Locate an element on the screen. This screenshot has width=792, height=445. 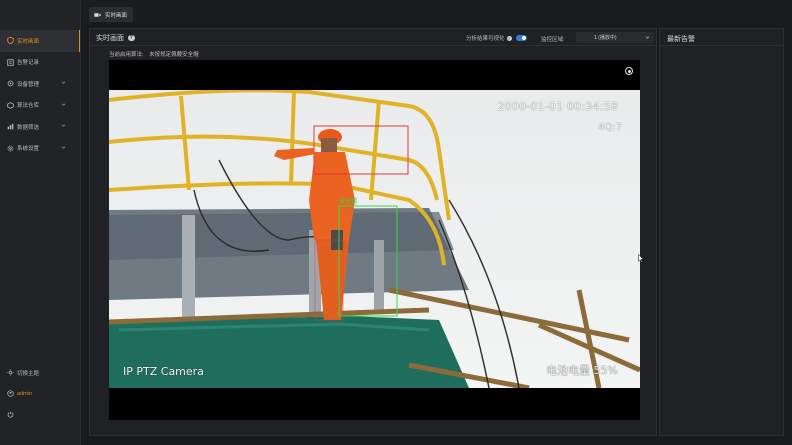
list-icon is located at coordinates (10, 62).